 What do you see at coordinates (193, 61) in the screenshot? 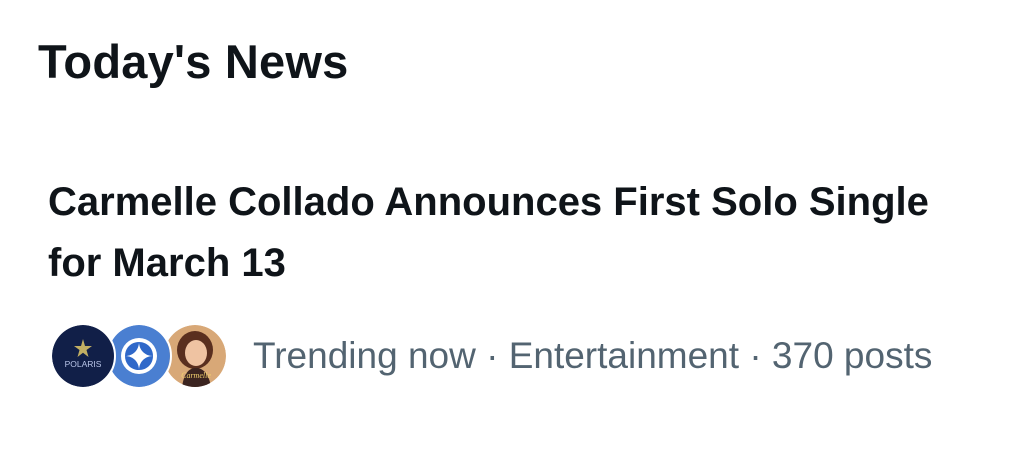
I see `section-title: Today's News` at bounding box center [193, 61].